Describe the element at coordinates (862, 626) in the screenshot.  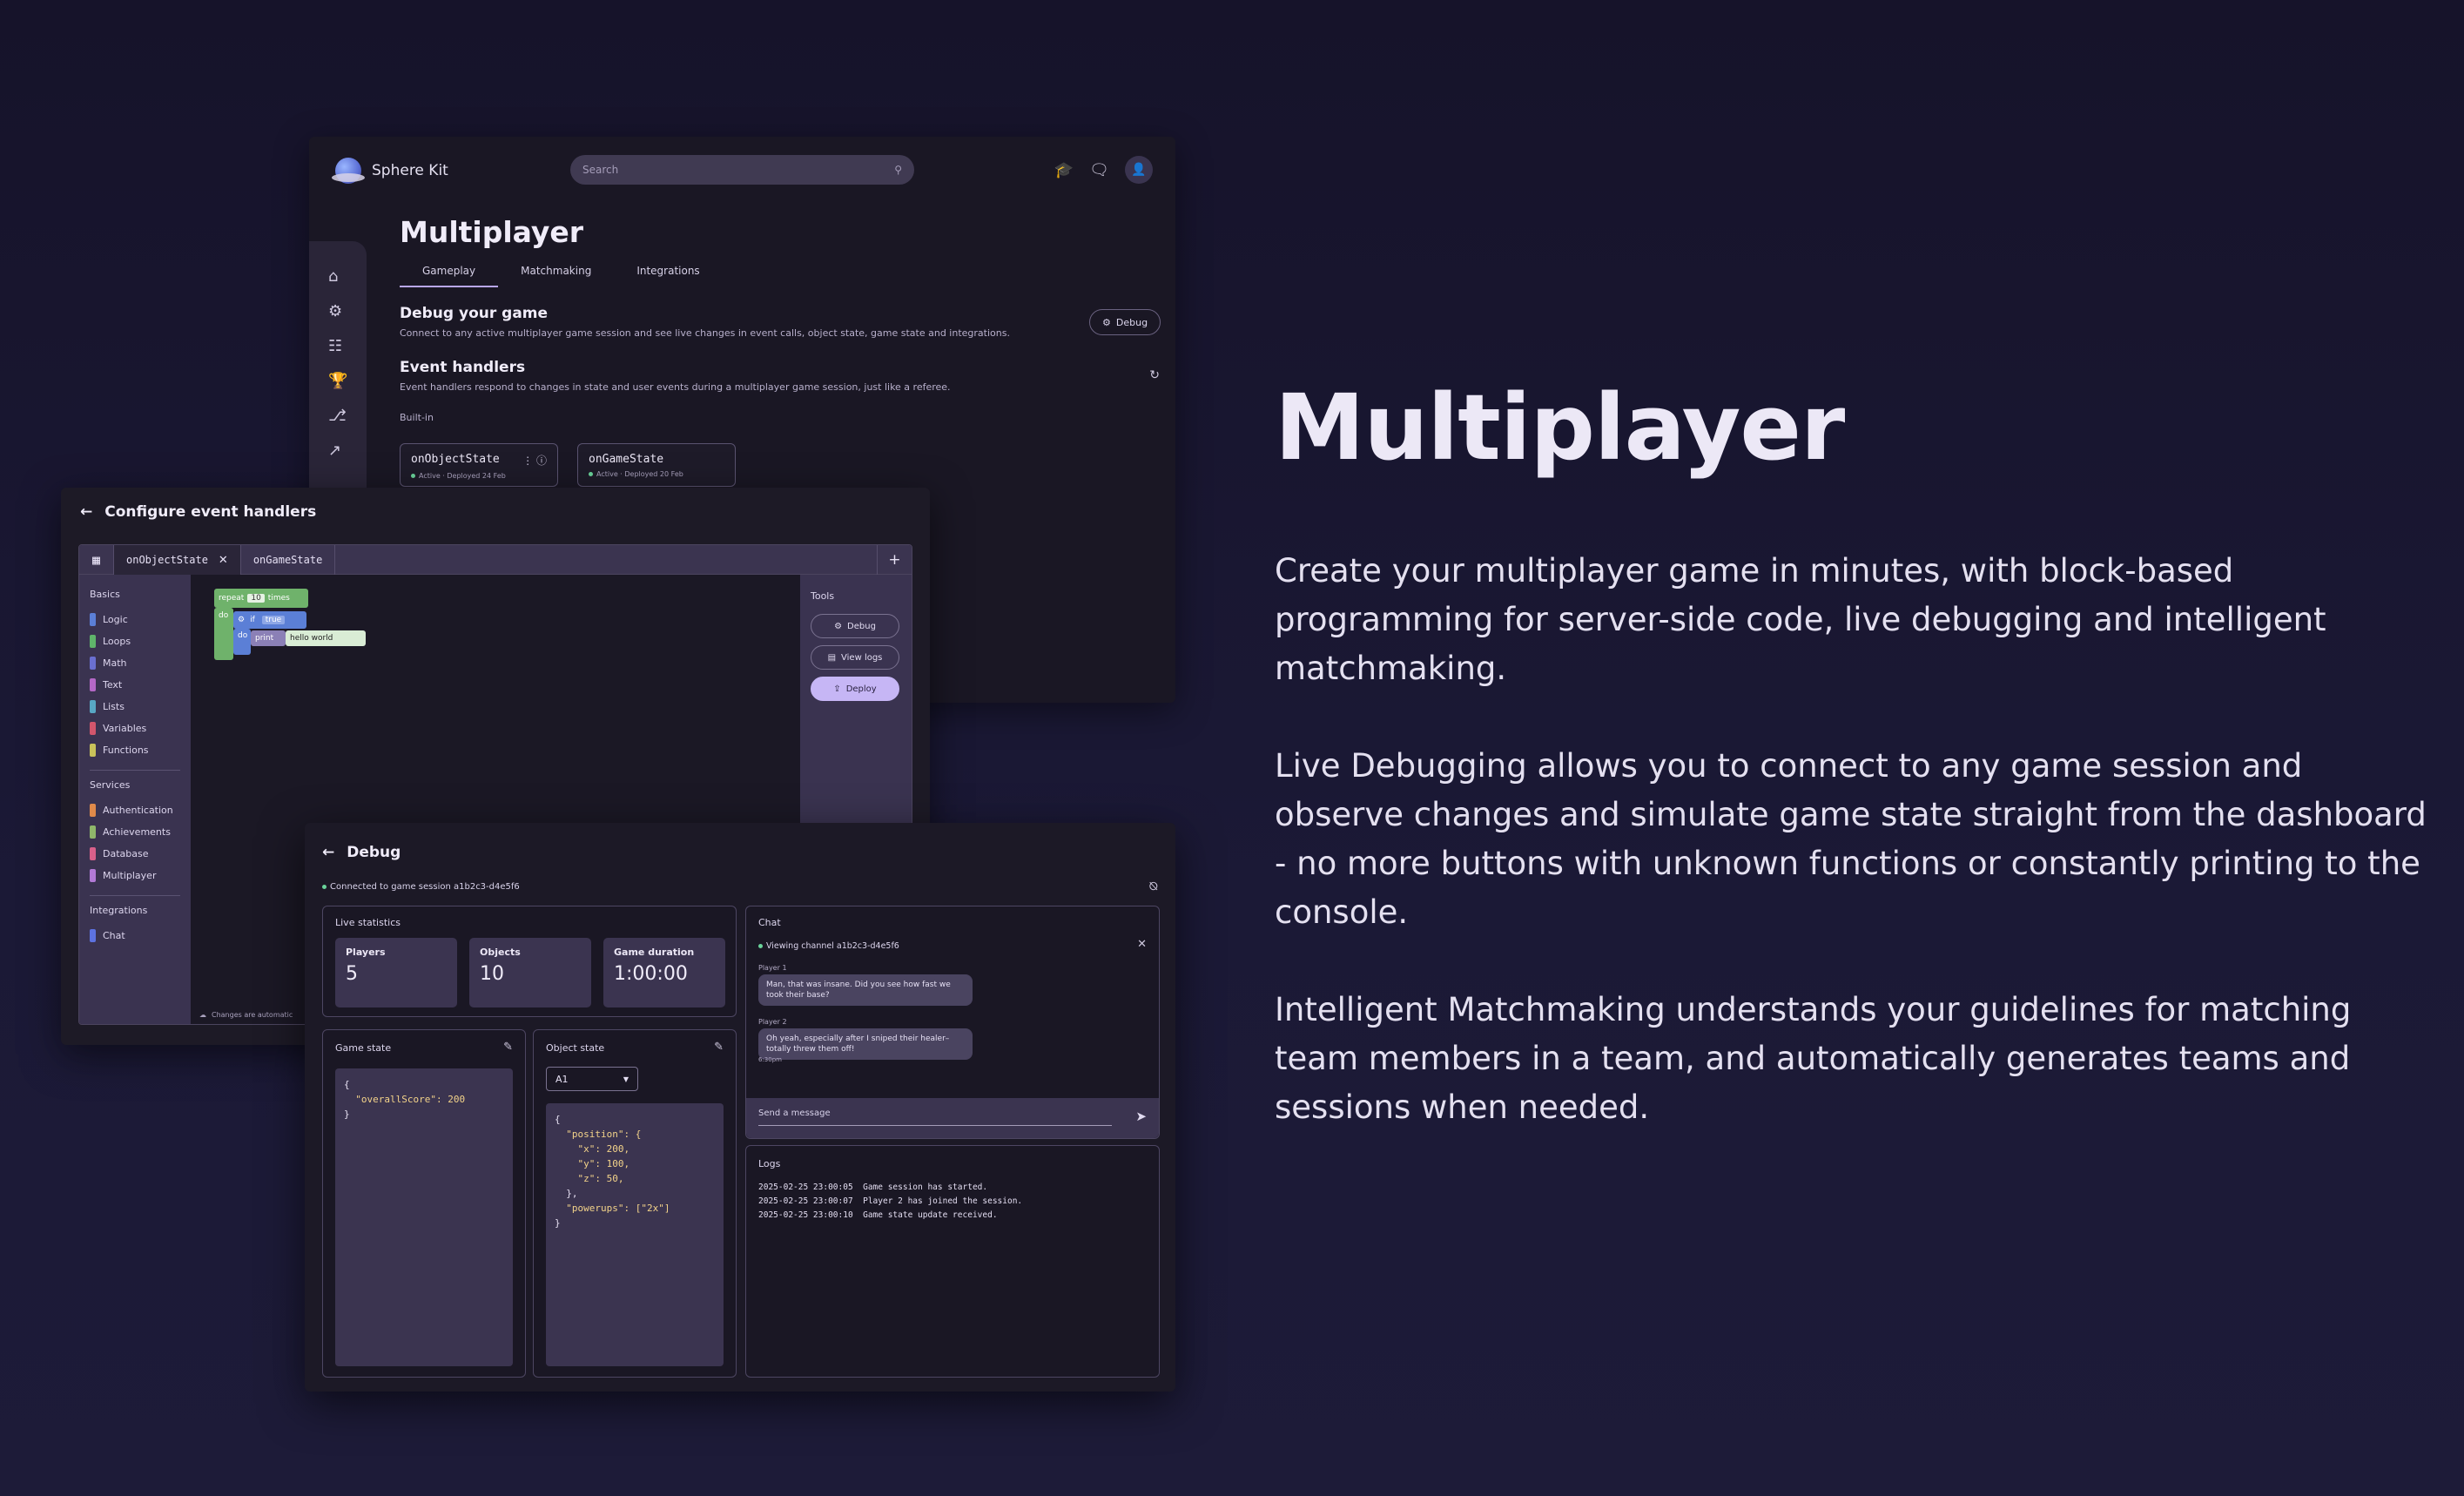
I see `tool-label: Debug` at that location.